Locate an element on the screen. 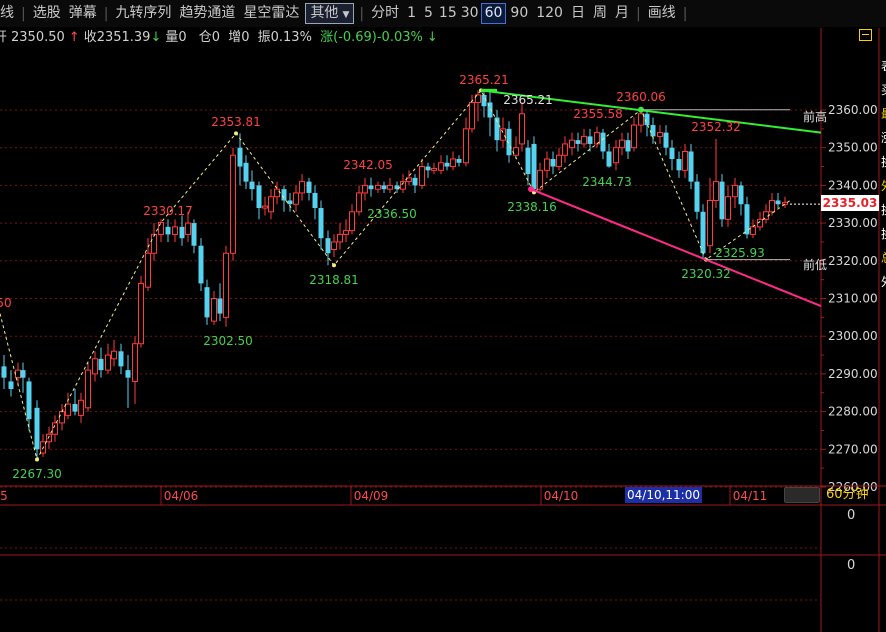 The image size is (886, 632). toolbar-cut-item: 线 is located at coordinates (9, 13).